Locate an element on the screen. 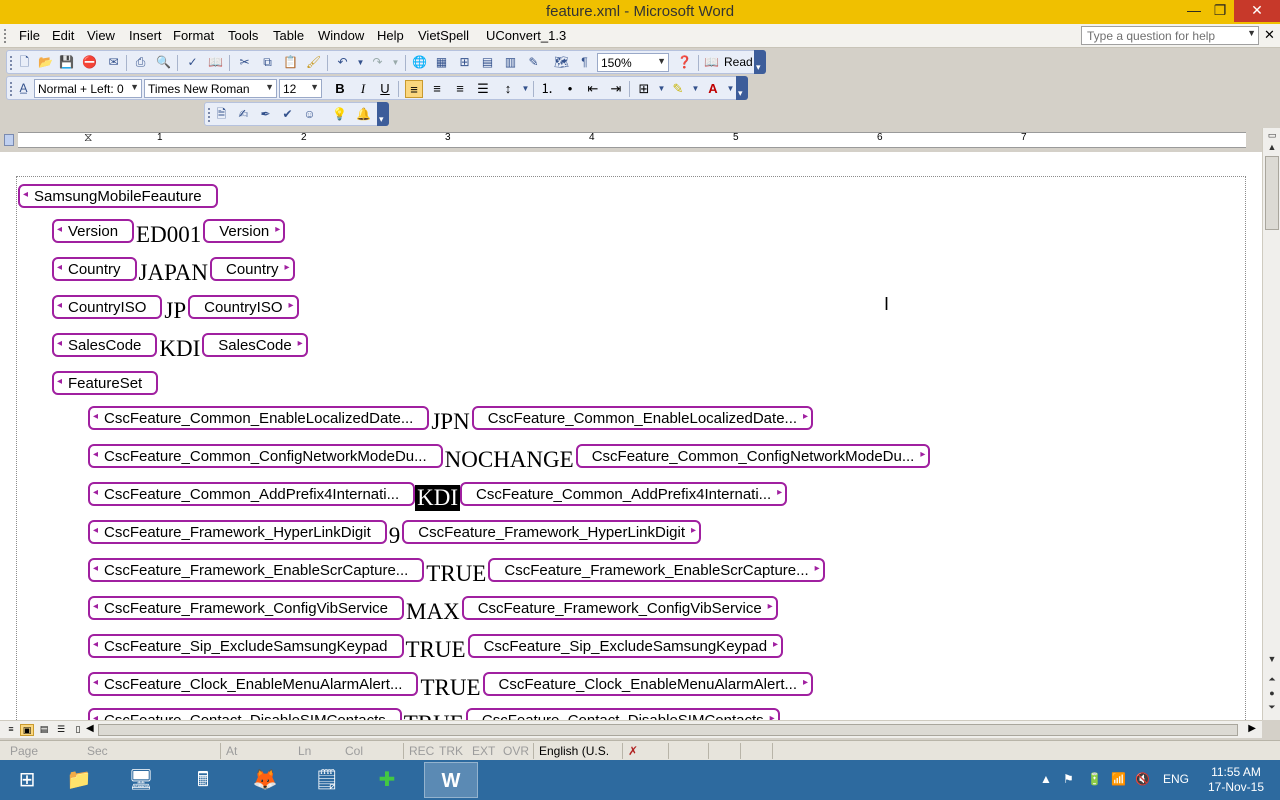  document-map-icon: 🗺 is located at coordinates (561, 62).